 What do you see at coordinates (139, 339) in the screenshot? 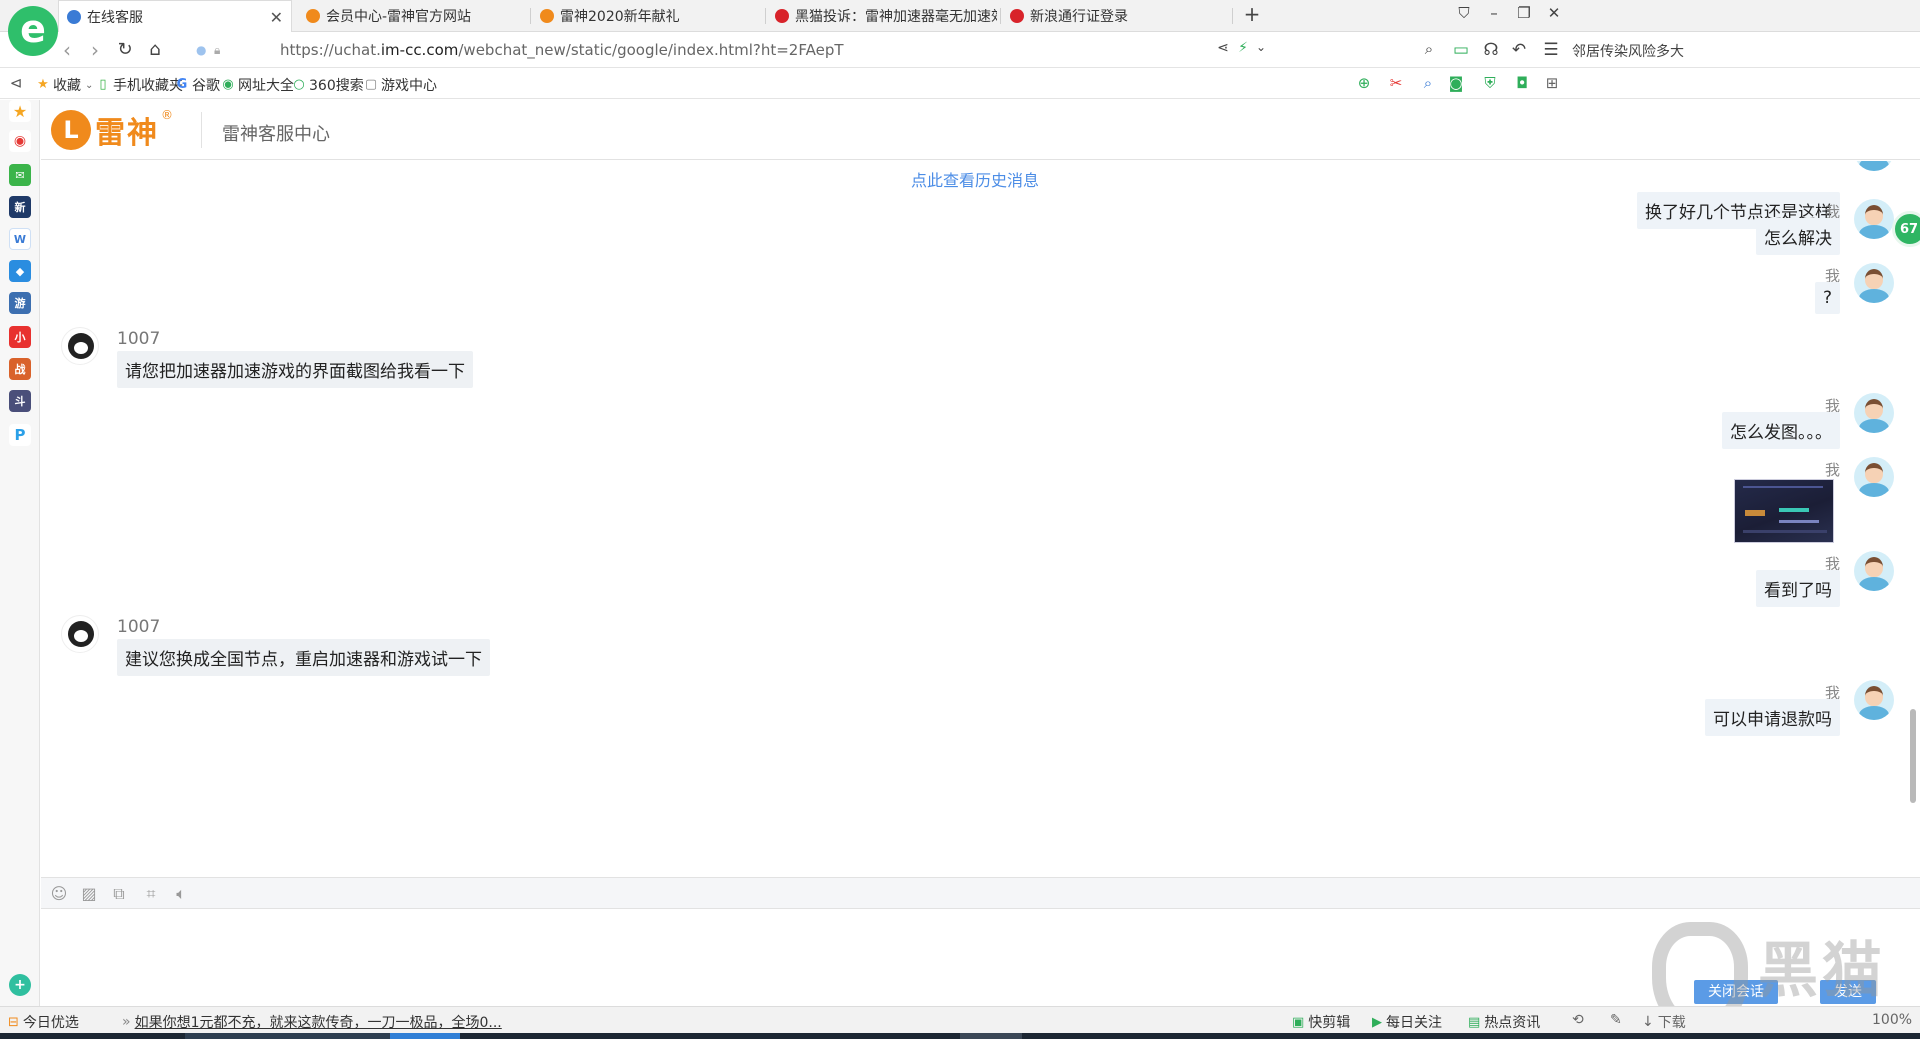
I see `agent-name-label: 1007` at bounding box center [139, 339].